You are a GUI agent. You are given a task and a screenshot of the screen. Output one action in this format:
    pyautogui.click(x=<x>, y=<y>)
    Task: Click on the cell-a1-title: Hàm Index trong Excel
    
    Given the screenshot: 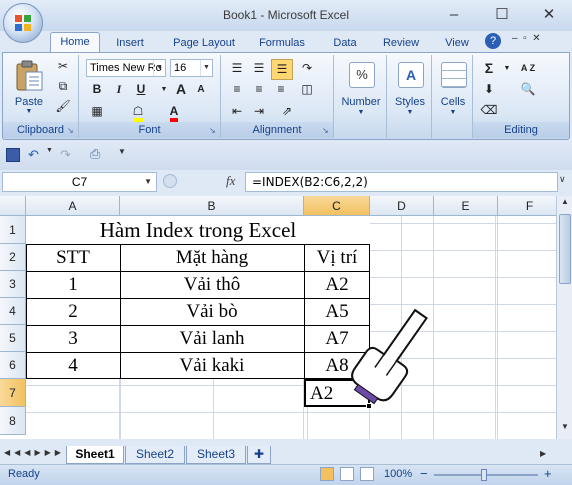 What is the action you would take?
    pyautogui.click(x=198, y=230)
    